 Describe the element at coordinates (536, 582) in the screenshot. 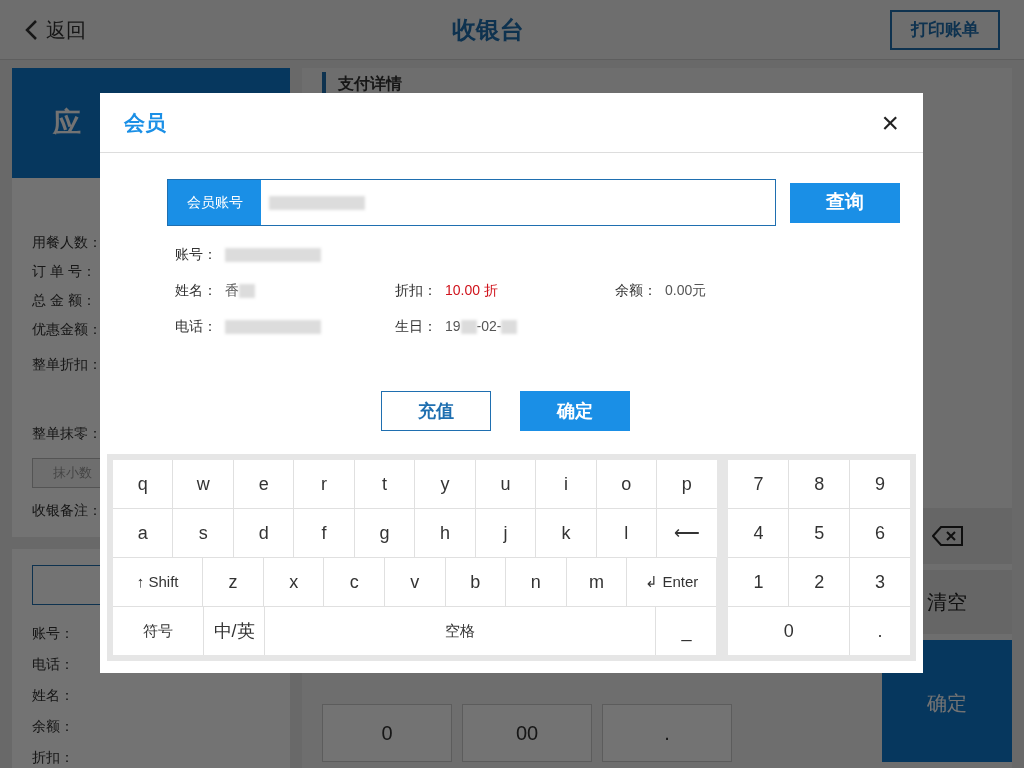

I see `keyboard-key: n` at that location.